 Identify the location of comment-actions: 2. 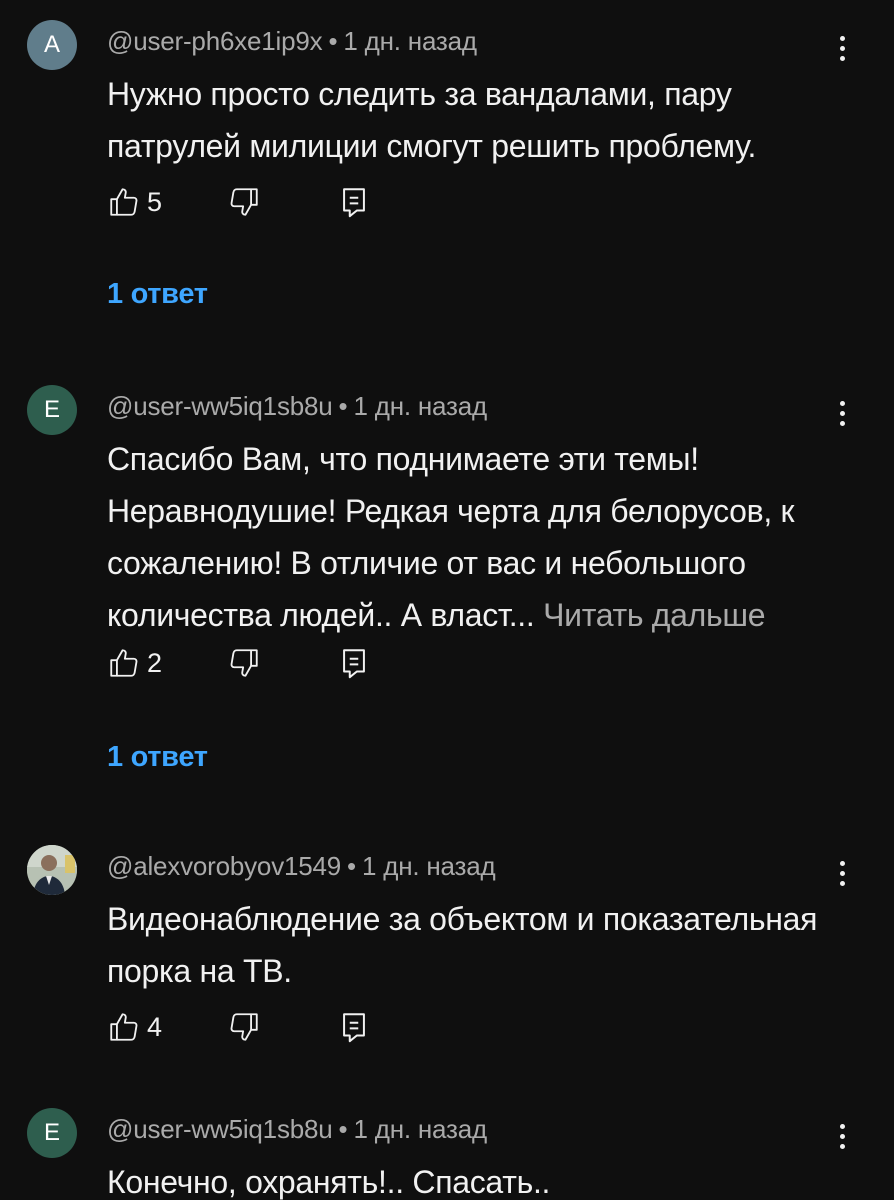
(257, 663).